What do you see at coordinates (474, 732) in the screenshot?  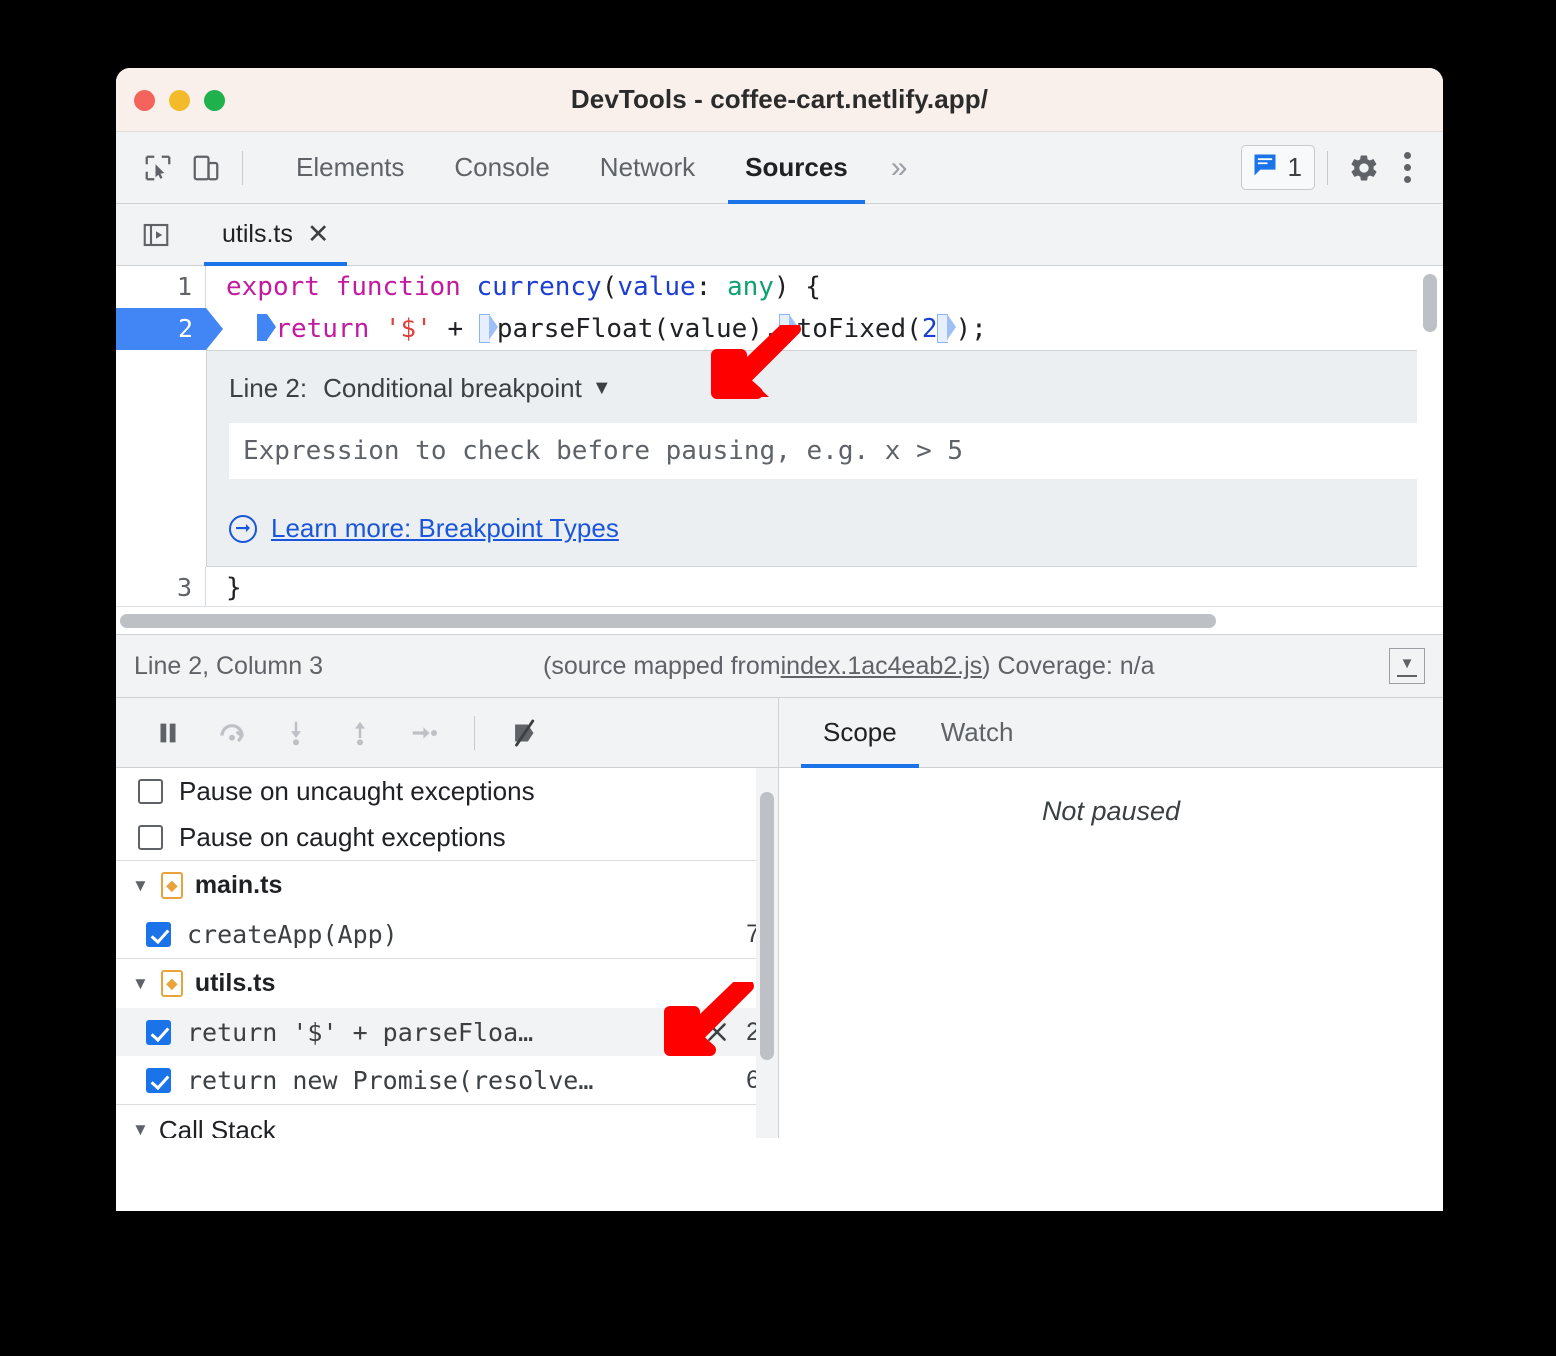 I see `debugger-toolbar-divider` at bounding box center [474, 732].